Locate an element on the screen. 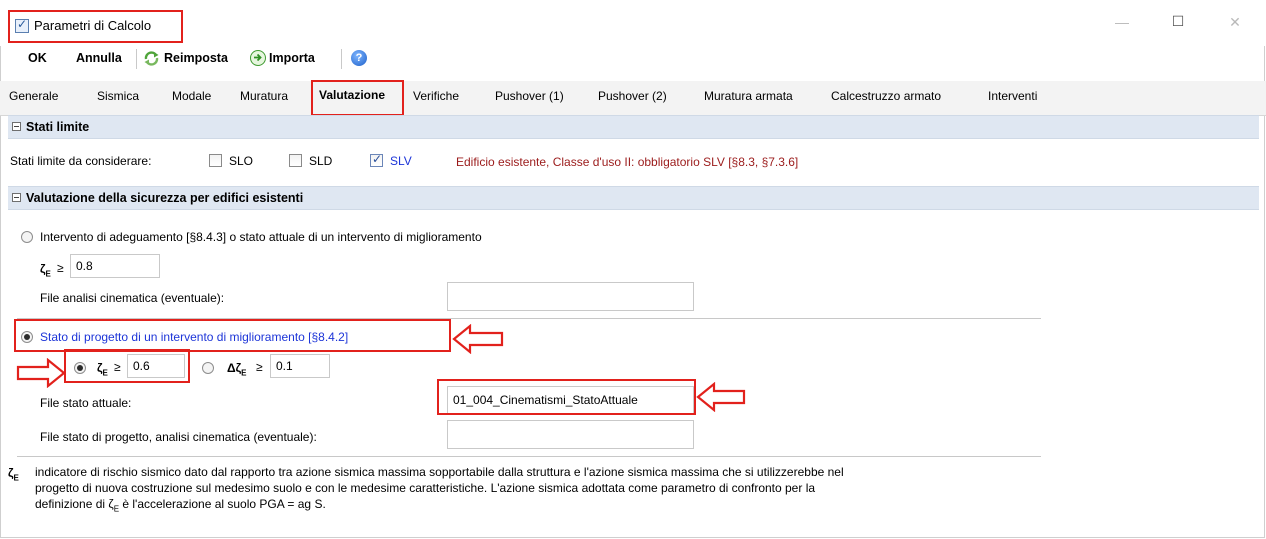 The width and height of the screenshot is (1266, 539). zeta-highlight-box is located at coordinates (127, 366).